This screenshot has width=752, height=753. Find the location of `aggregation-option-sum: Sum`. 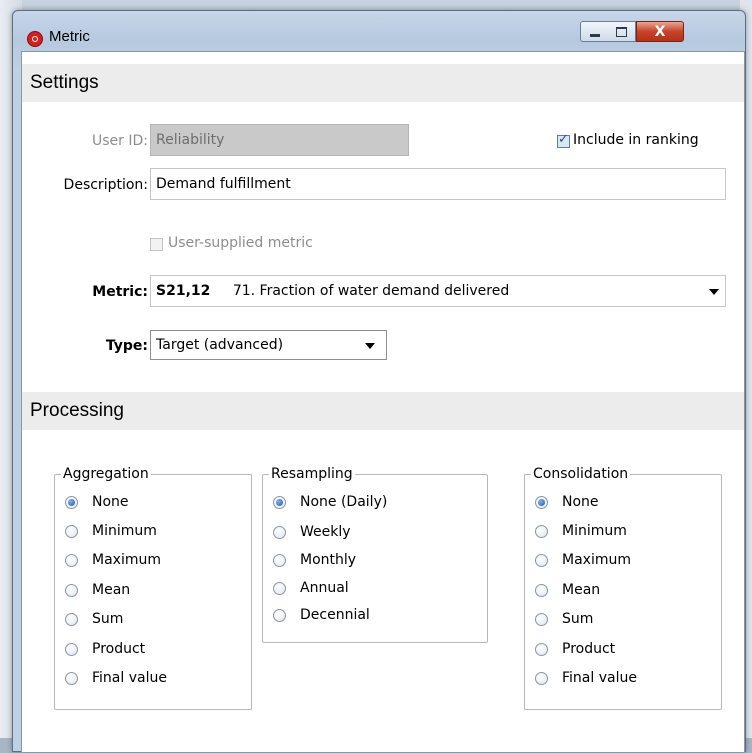

aggregation-option-sum: Sum is located at coordinates (94, 619).